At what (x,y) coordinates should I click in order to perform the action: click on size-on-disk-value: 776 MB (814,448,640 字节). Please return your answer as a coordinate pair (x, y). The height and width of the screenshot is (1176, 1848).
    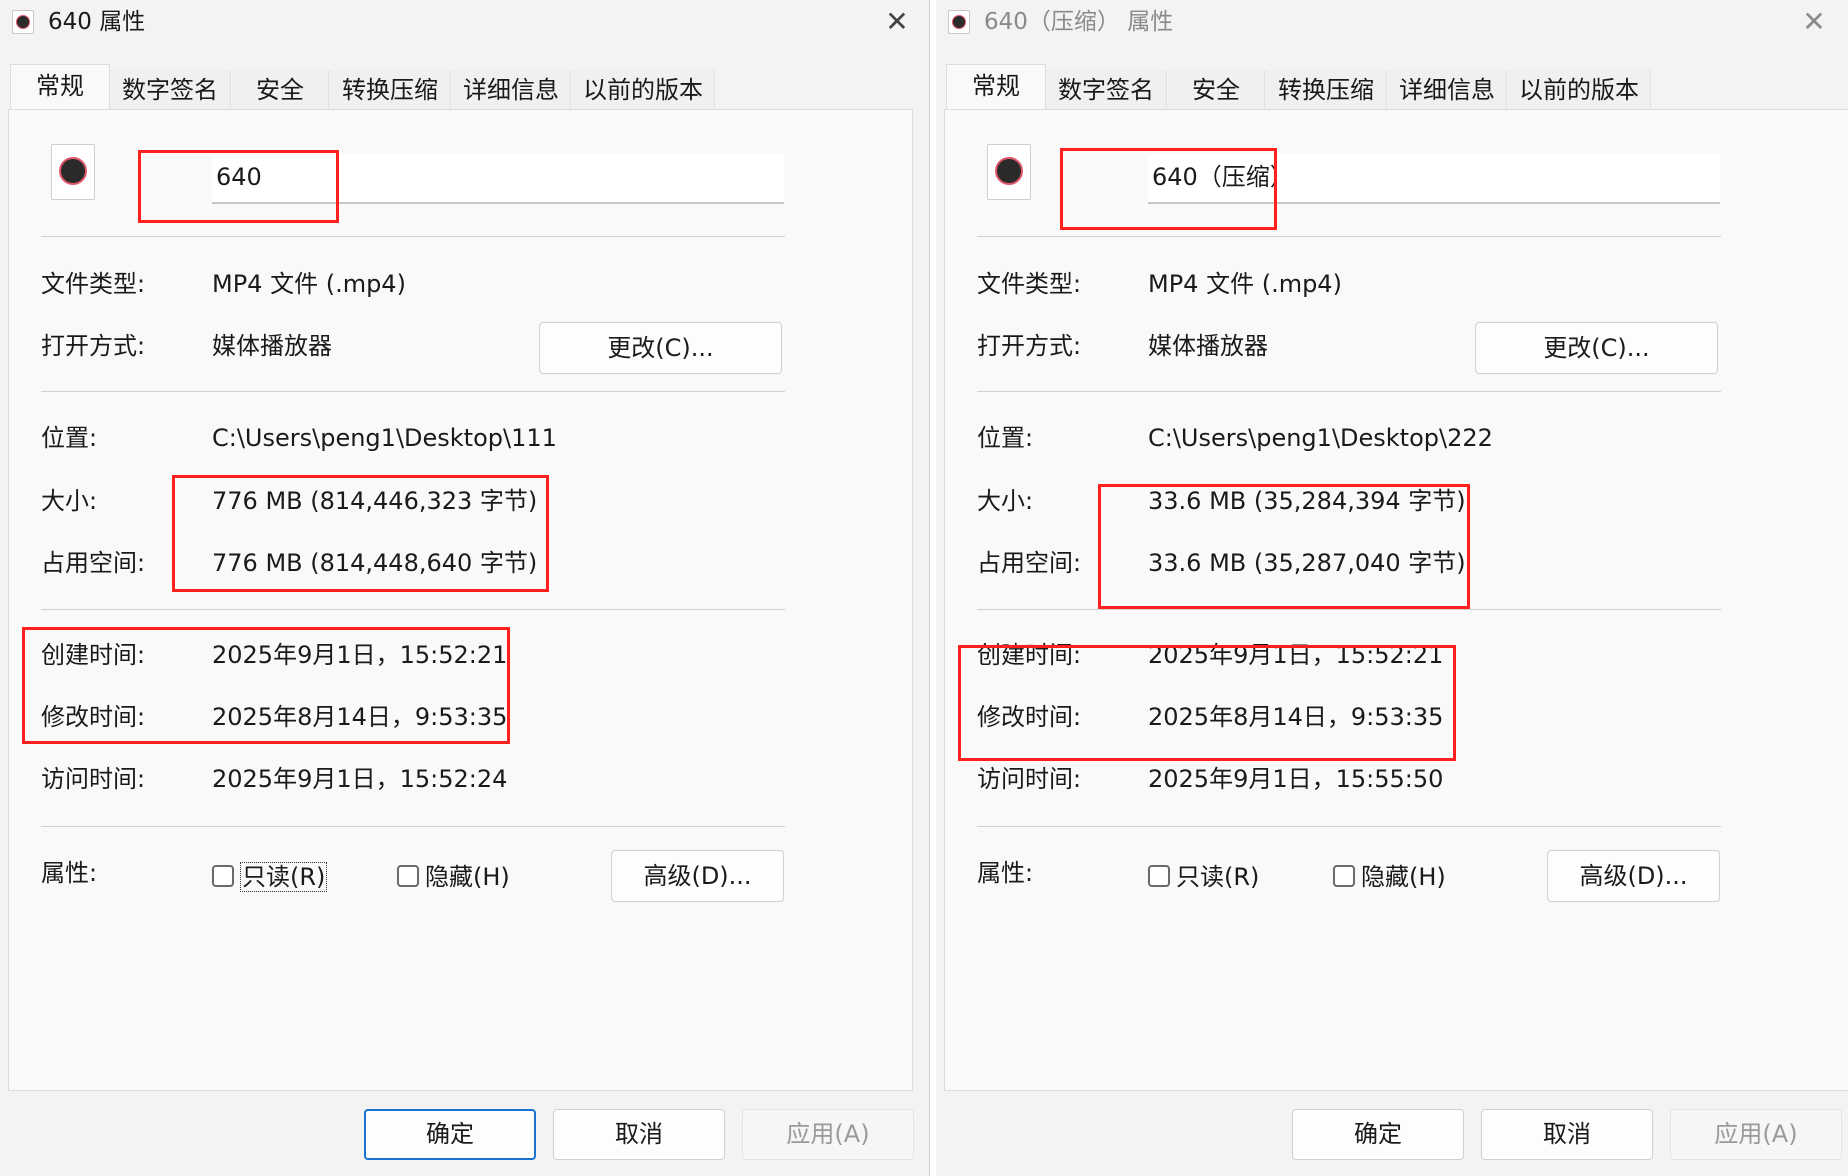
    Looking at the image, I should click on (375, 563).